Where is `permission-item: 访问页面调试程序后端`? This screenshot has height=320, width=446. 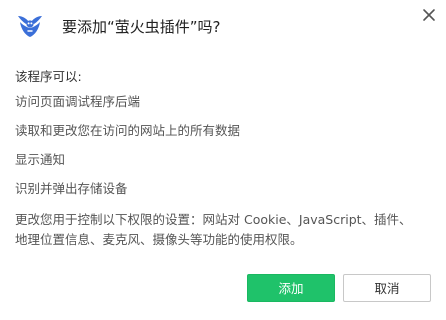
permission-item: 访问页面调试程序后端 is located at coordinates (78, 101).